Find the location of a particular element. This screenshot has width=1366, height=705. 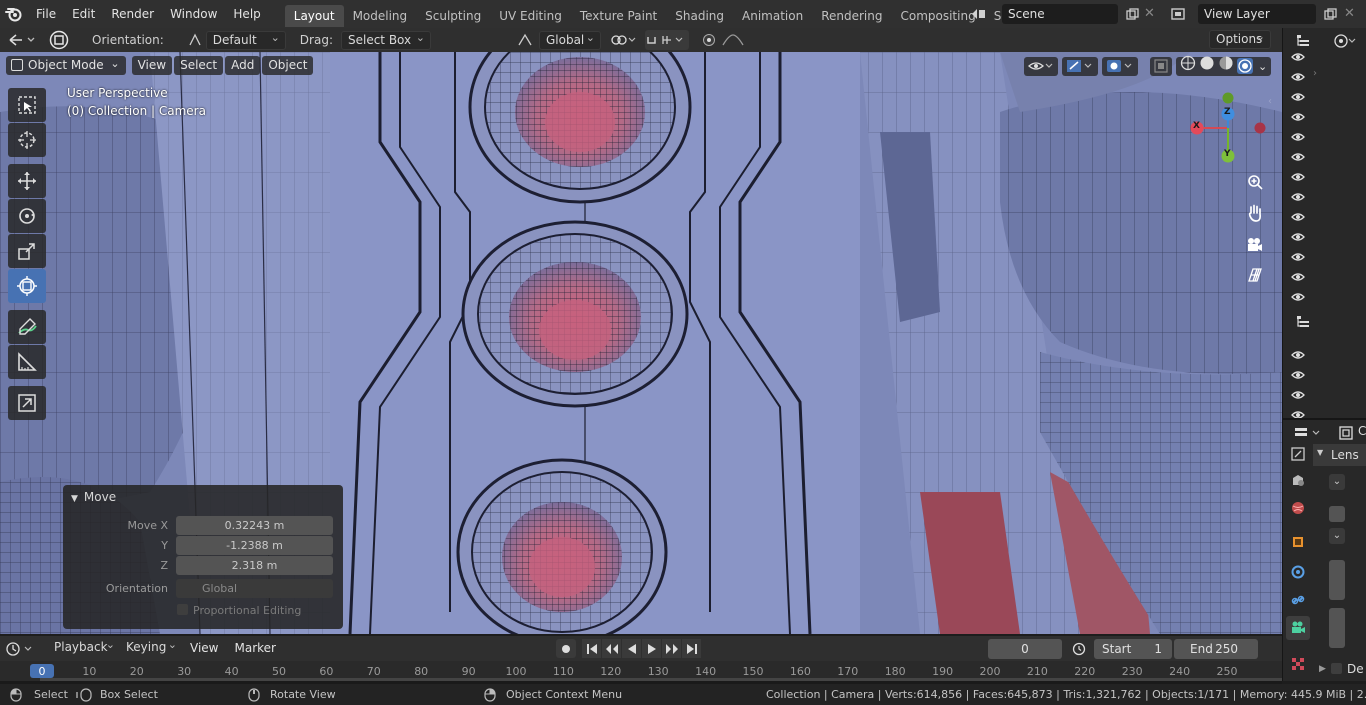

move-tool-icon is located at coordinates (27, 181).